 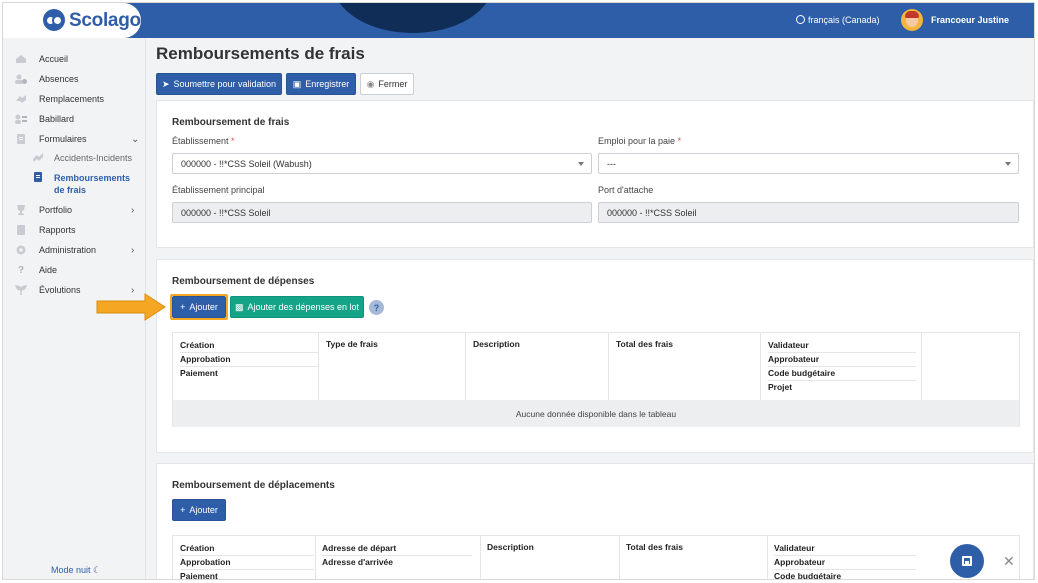 I want to click on select-value: ---, so click(x=611, y=163).